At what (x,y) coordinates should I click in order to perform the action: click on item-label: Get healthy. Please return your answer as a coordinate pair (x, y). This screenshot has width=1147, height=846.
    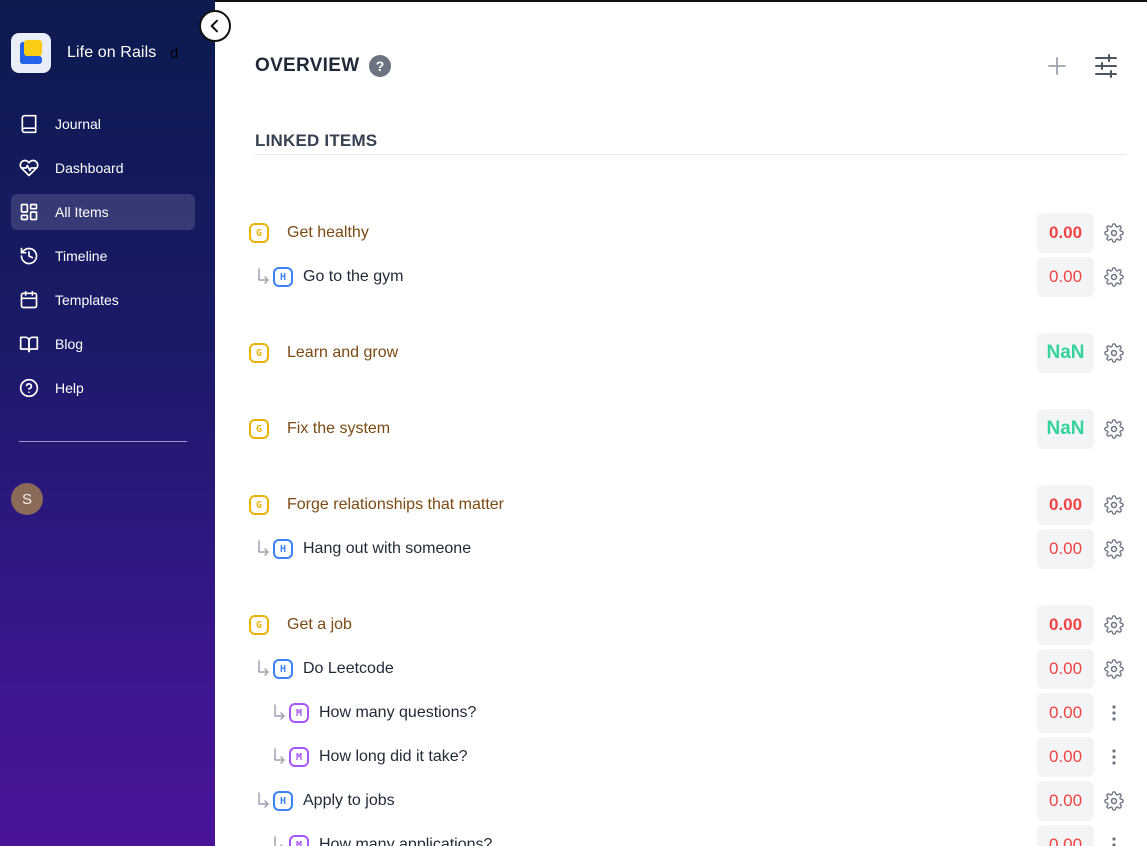
    Looking at the image, I should click on (328, 233).